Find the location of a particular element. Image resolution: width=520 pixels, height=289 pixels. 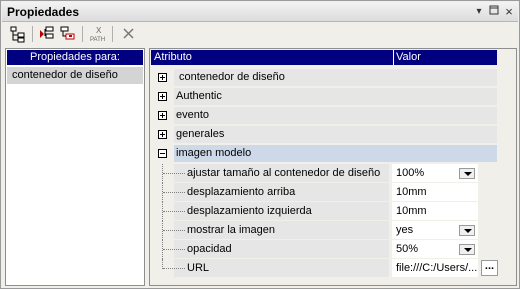

xpath-label: PATH is located at coordinates (97, 40).